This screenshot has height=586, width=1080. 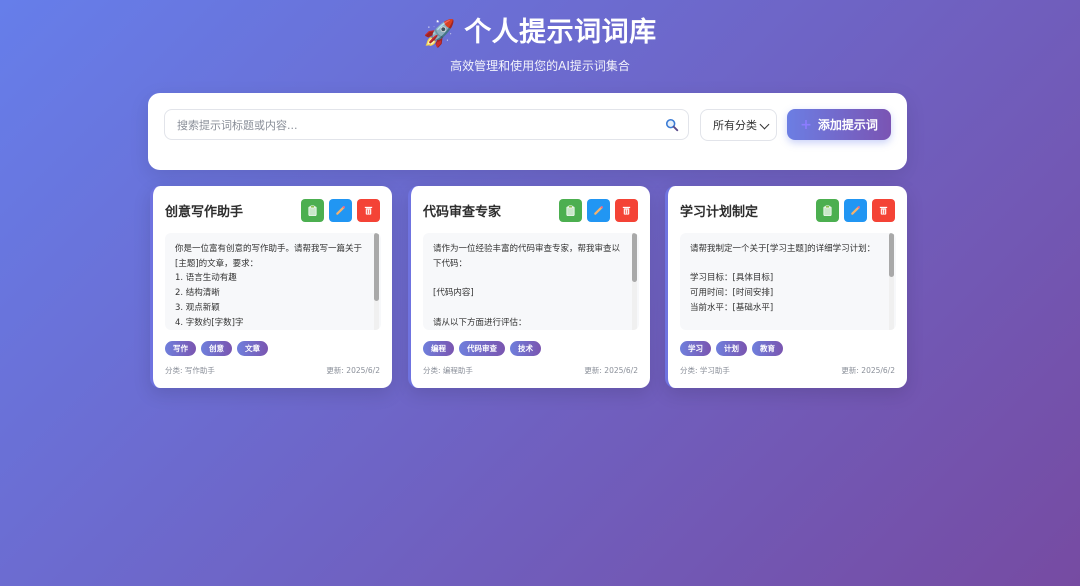 I want to click on tag: 学习, so click(x=695, y=348).